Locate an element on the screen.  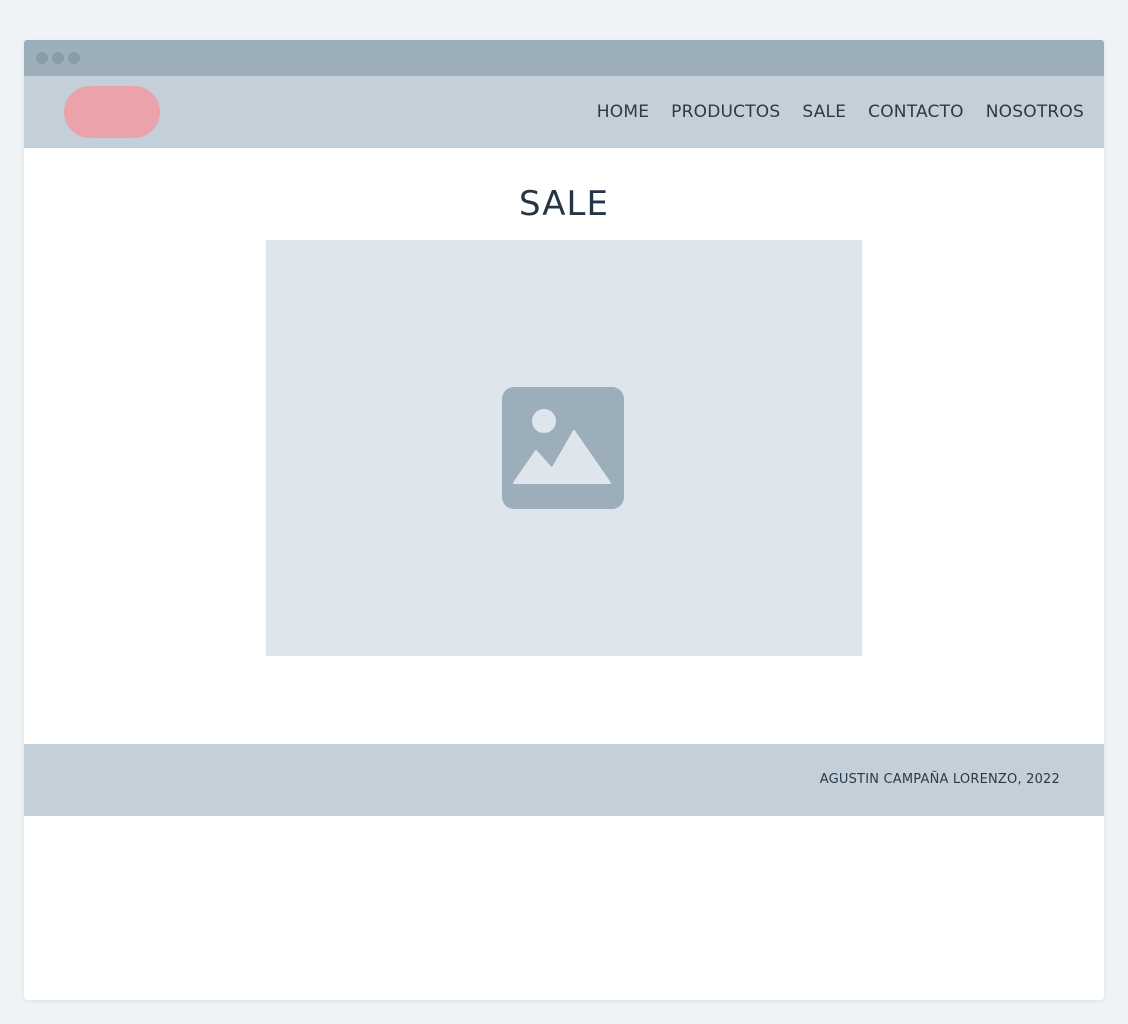
nav-item-sale: SALE is located at coordinates (824, 112).